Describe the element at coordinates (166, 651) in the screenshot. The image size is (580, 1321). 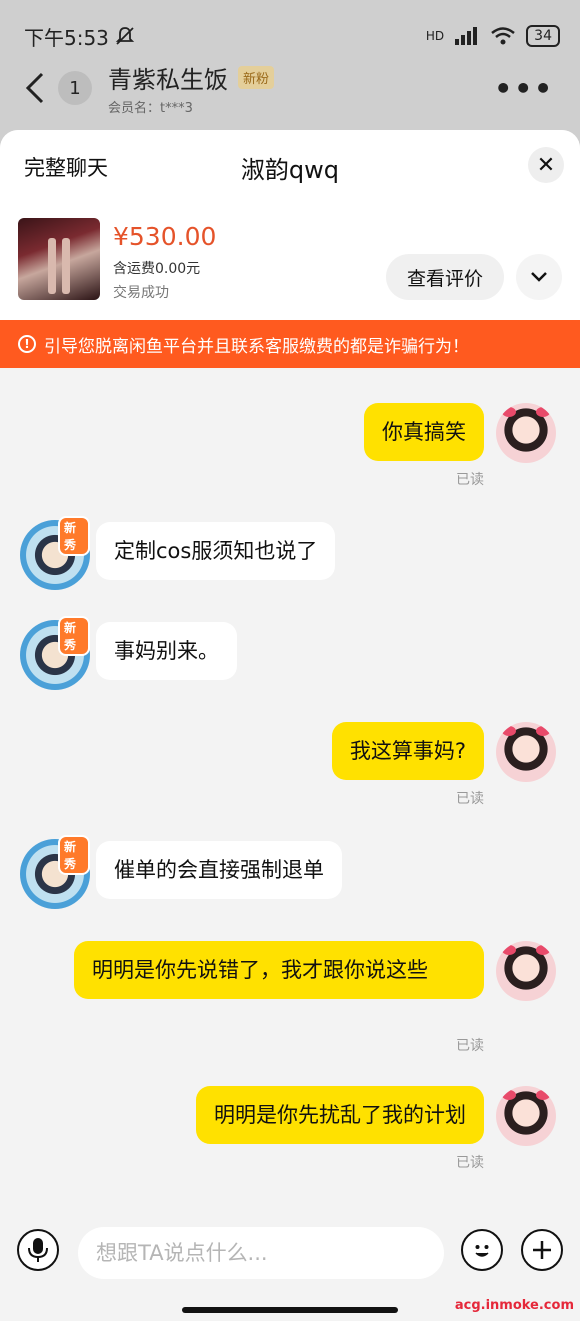
I see `message-bubble: 事妈别来。` at that location.